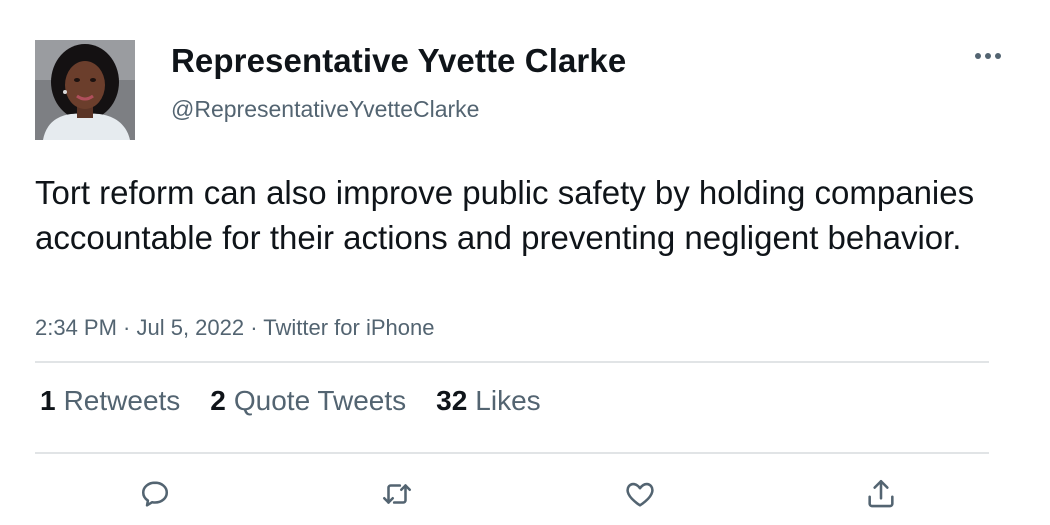 This screenshot has width=1050, height=525. I want to click on reply-icon, so click(155, 494).